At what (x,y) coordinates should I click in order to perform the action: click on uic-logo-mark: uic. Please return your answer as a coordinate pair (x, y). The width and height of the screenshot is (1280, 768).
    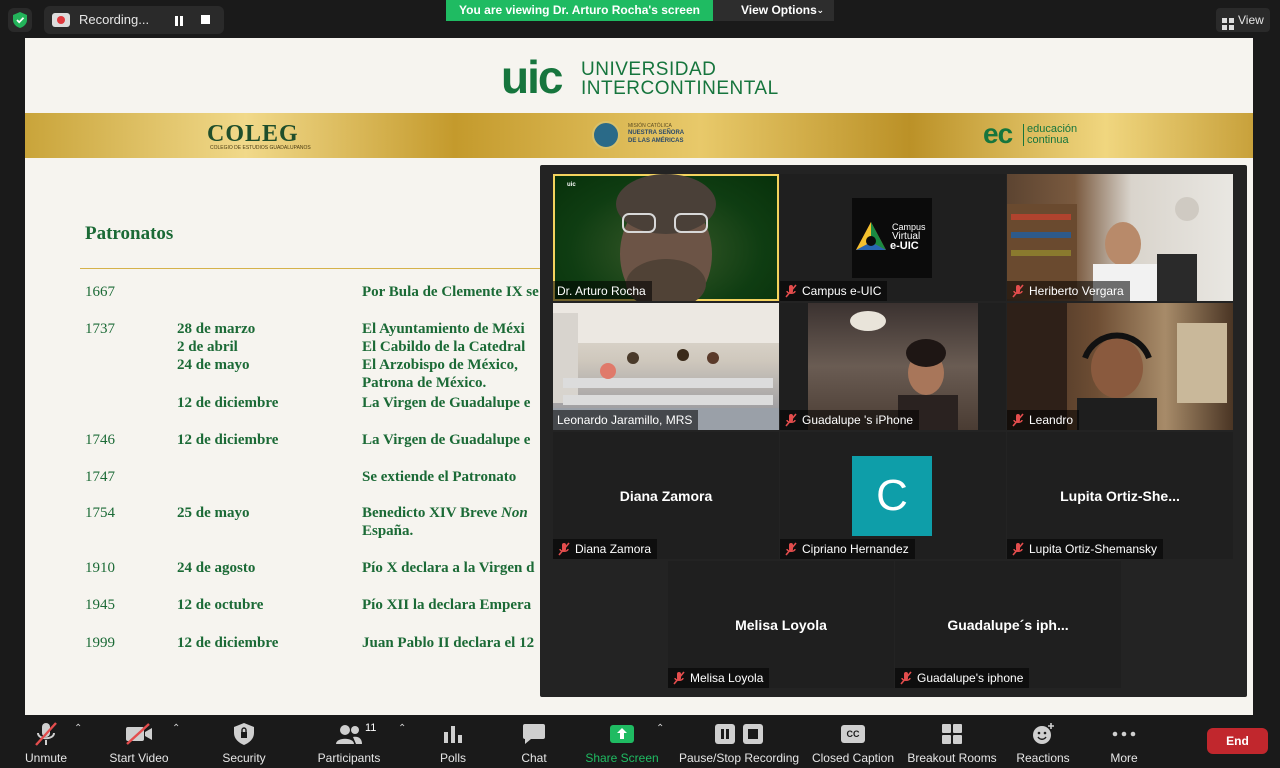
    Looking at the image, I should click on (532, 77).